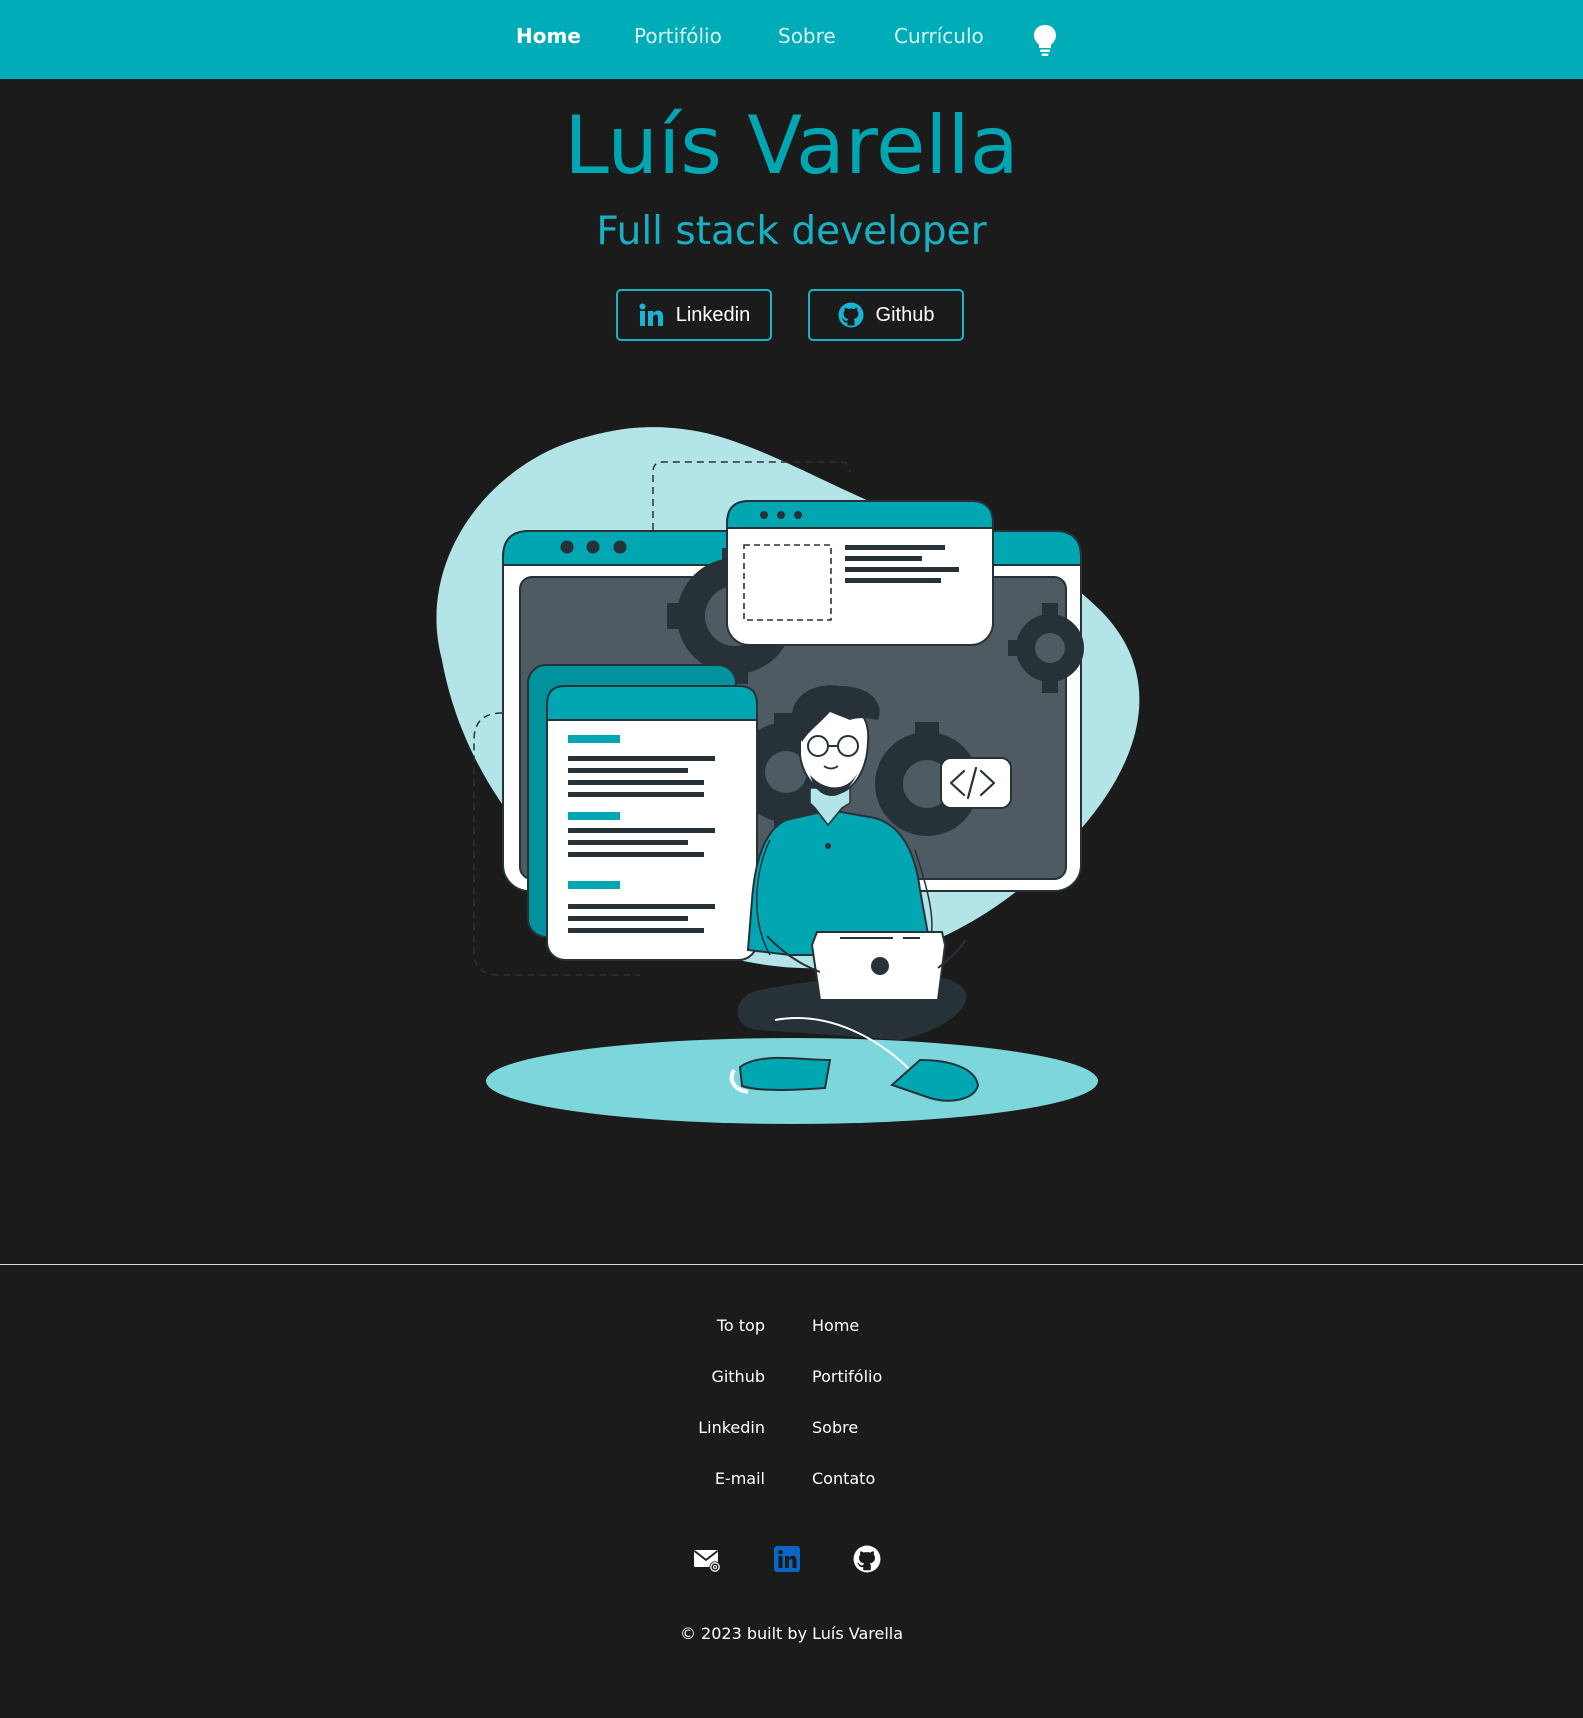 The height and width of the screenshot is (1718, 1583). I want to click on footer-link-home: Home, so click(847, 1338).